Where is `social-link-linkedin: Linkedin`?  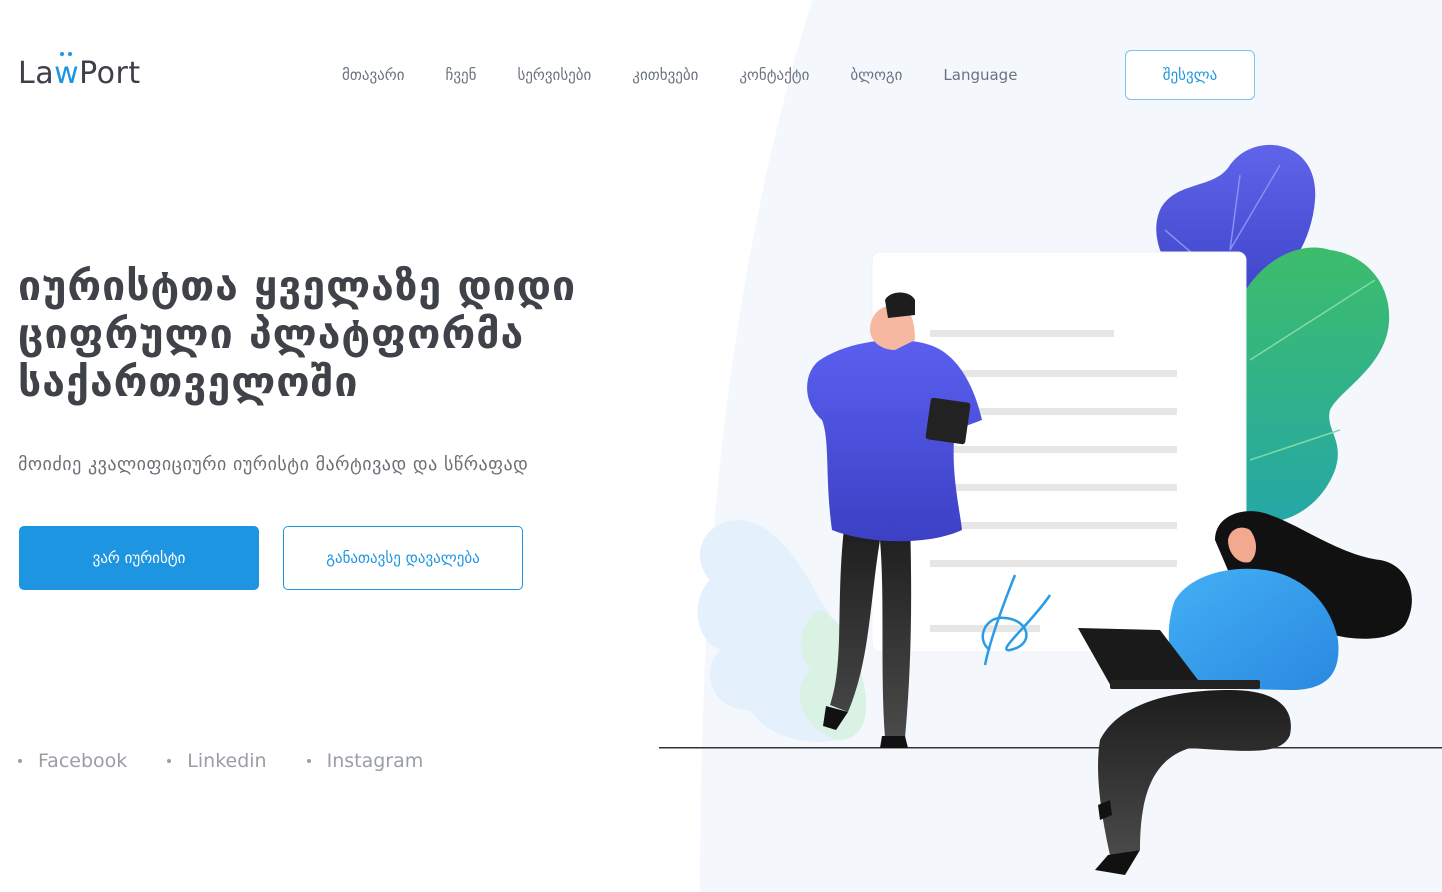 social-link-linkedin: Linkedin is located at coordinates (217, 761).